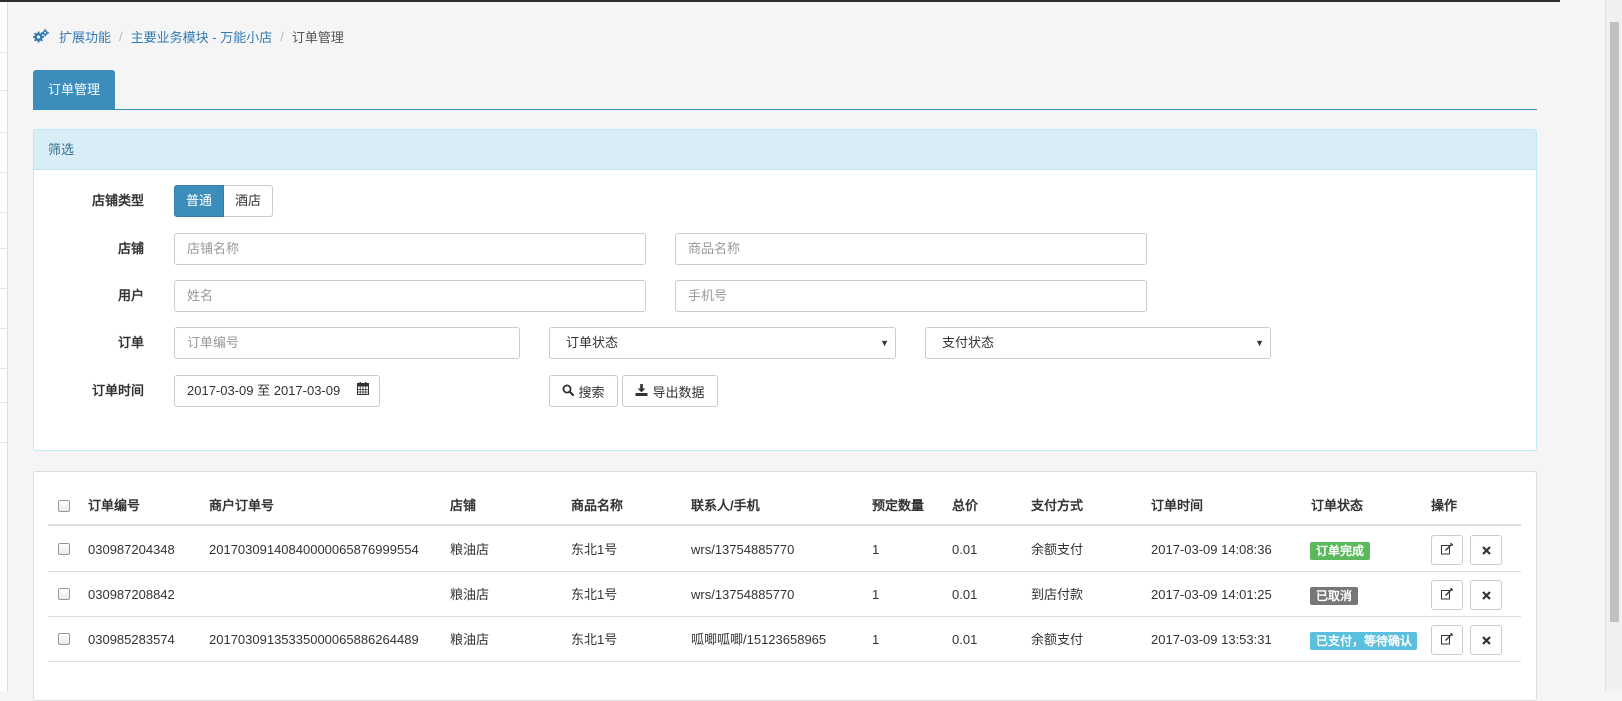 This screenshot has width=1622, height=701. Describe the element at coordinates (759, 639) in the screenshot. I see `cell-contact: 呱唧呱唧/15123658965` at that location.